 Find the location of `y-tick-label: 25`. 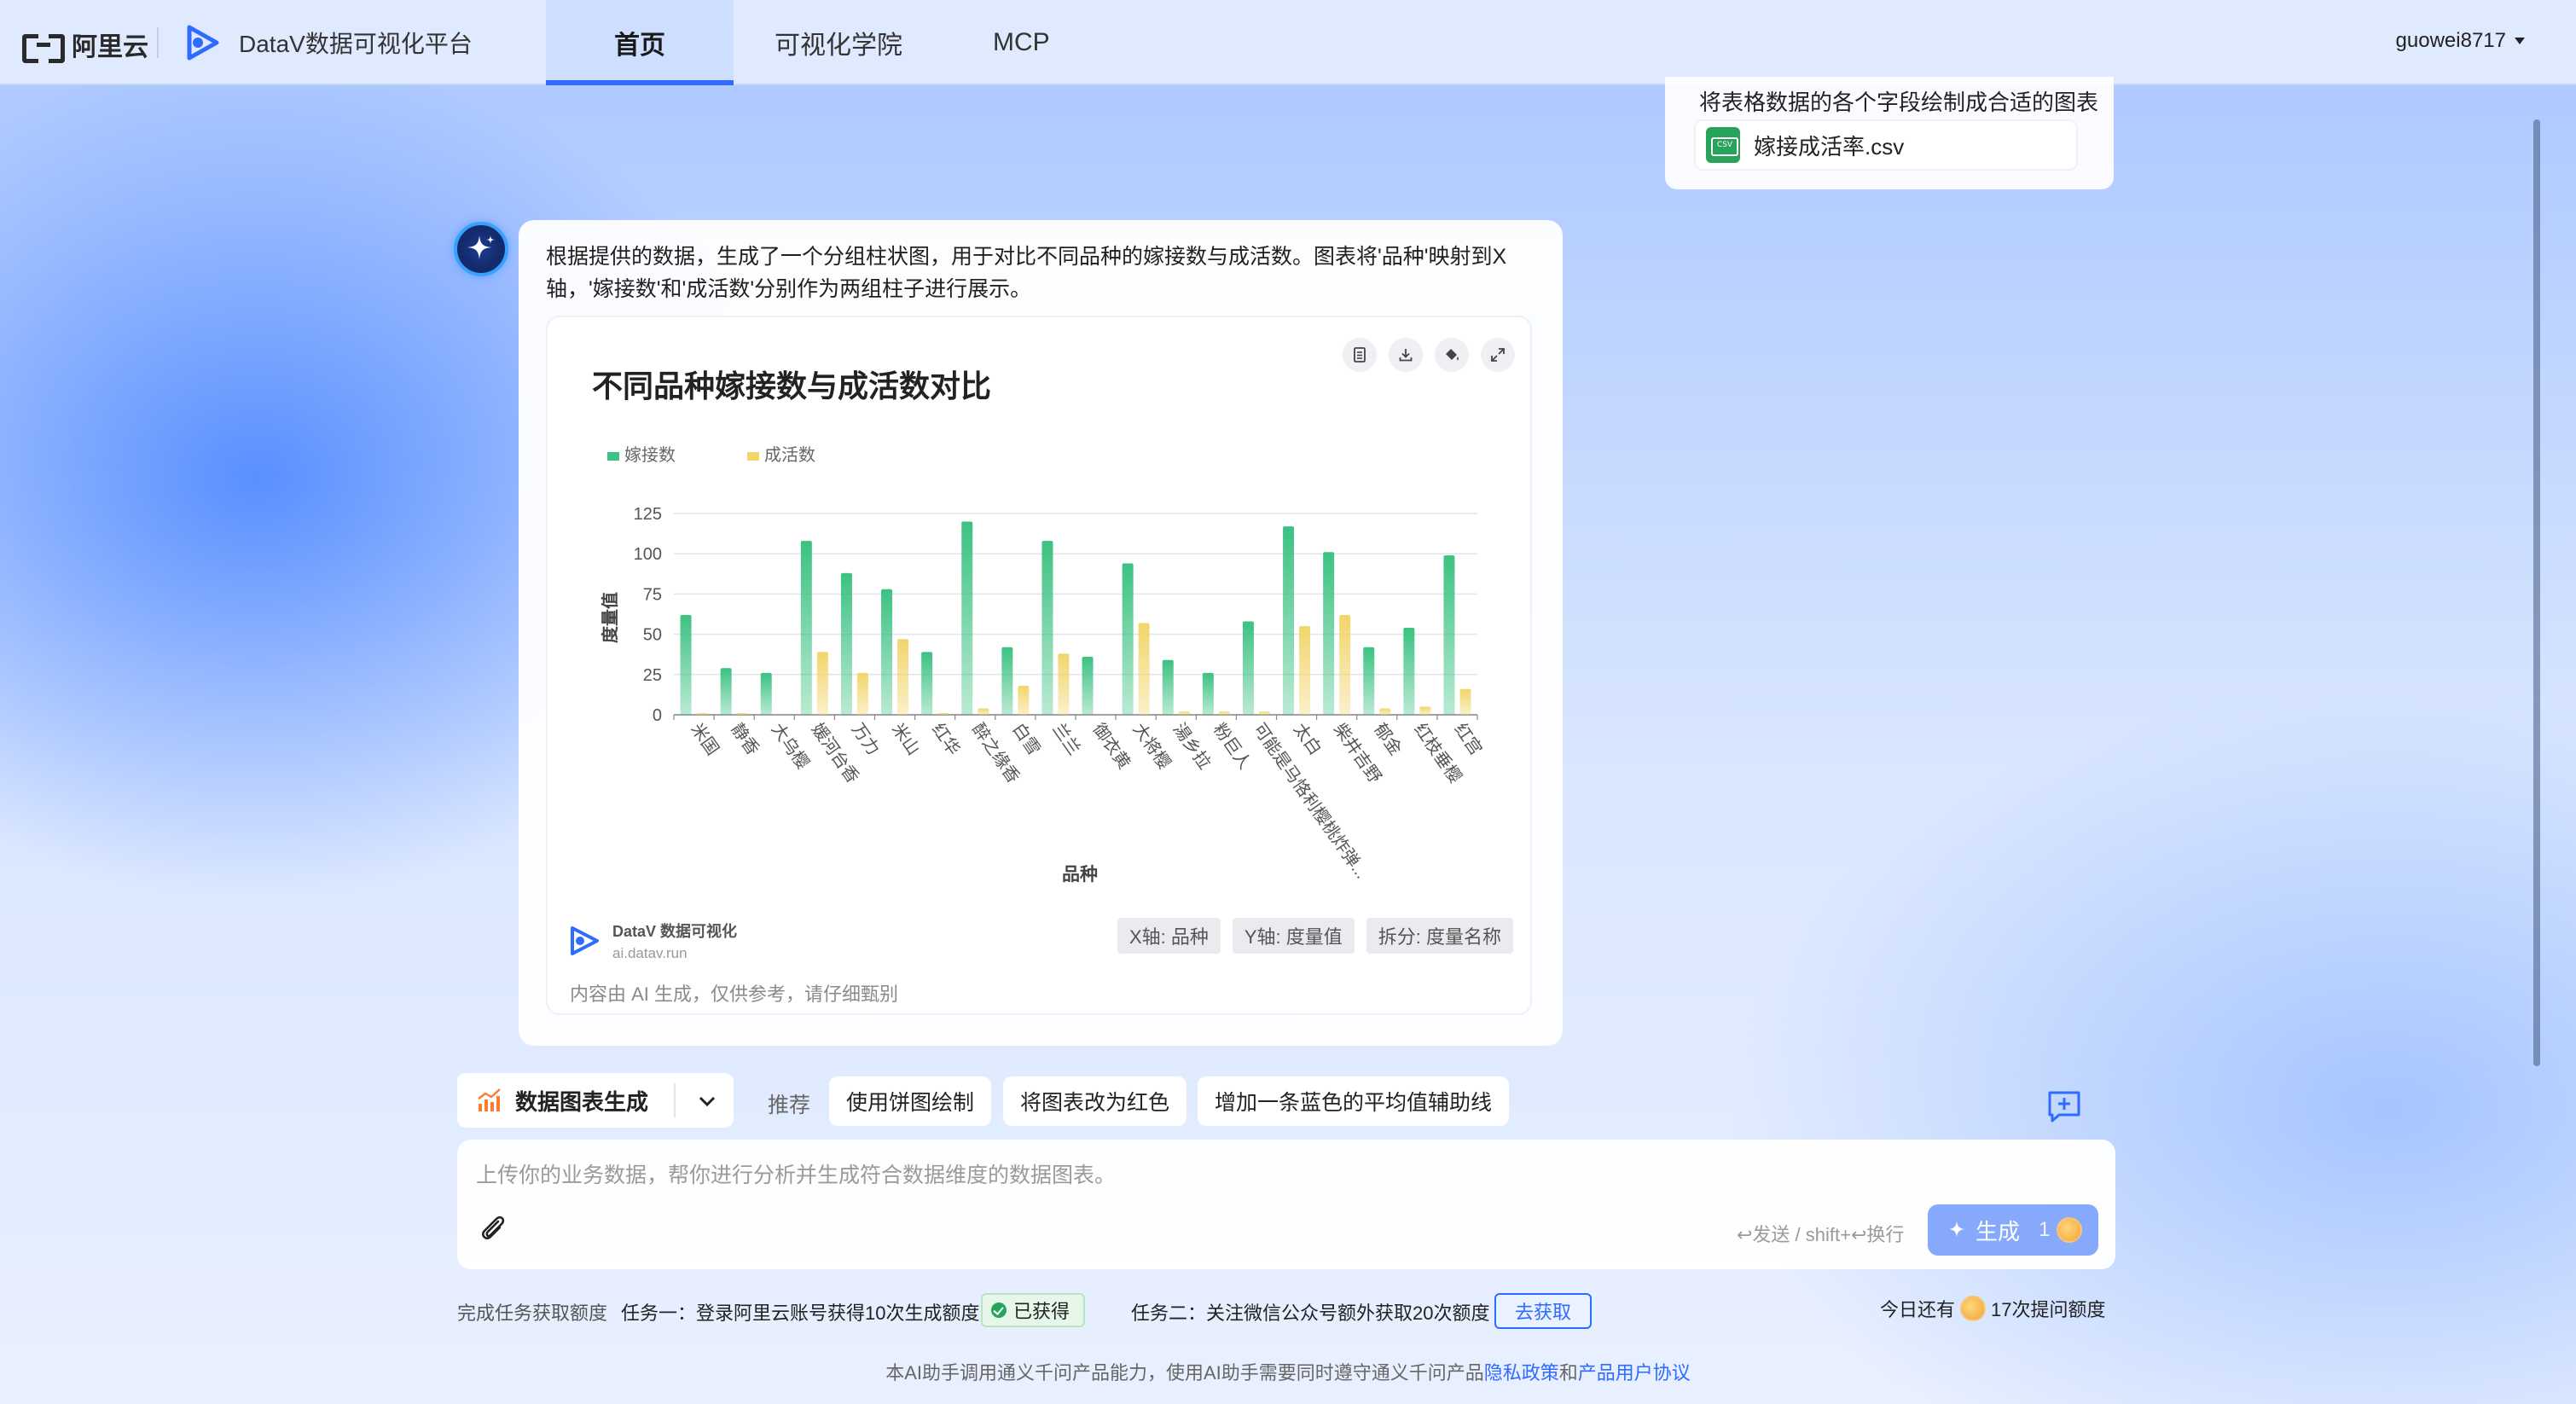

y-tick-label: 25 is located at coordinates (652, 675).